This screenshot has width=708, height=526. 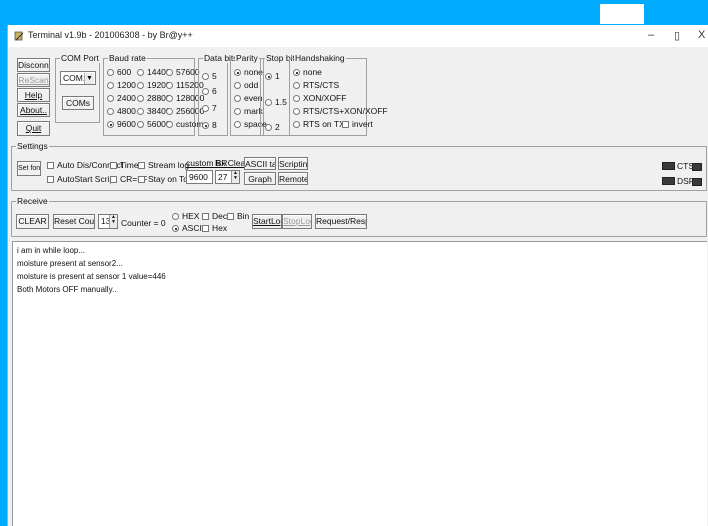 I want to click on help-button: Help, so click(x=33, y=95).